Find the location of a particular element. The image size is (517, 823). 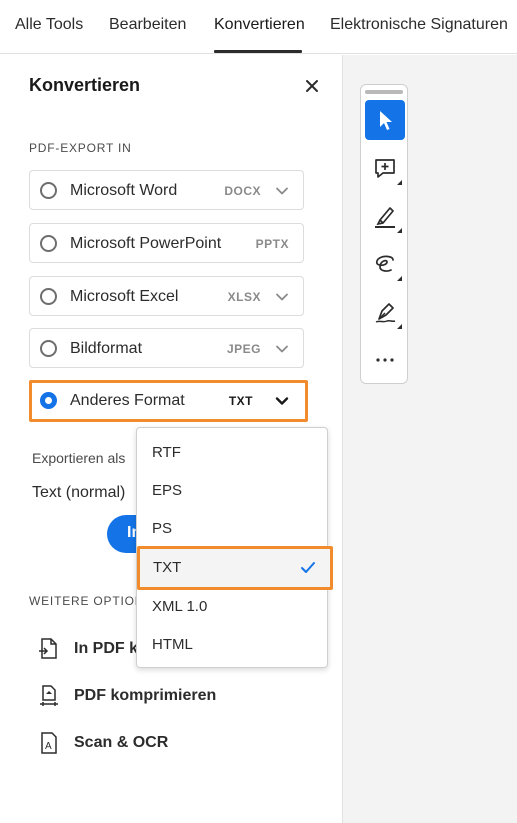

scan-ocr-icon: A is located at coordinates (49, 743).